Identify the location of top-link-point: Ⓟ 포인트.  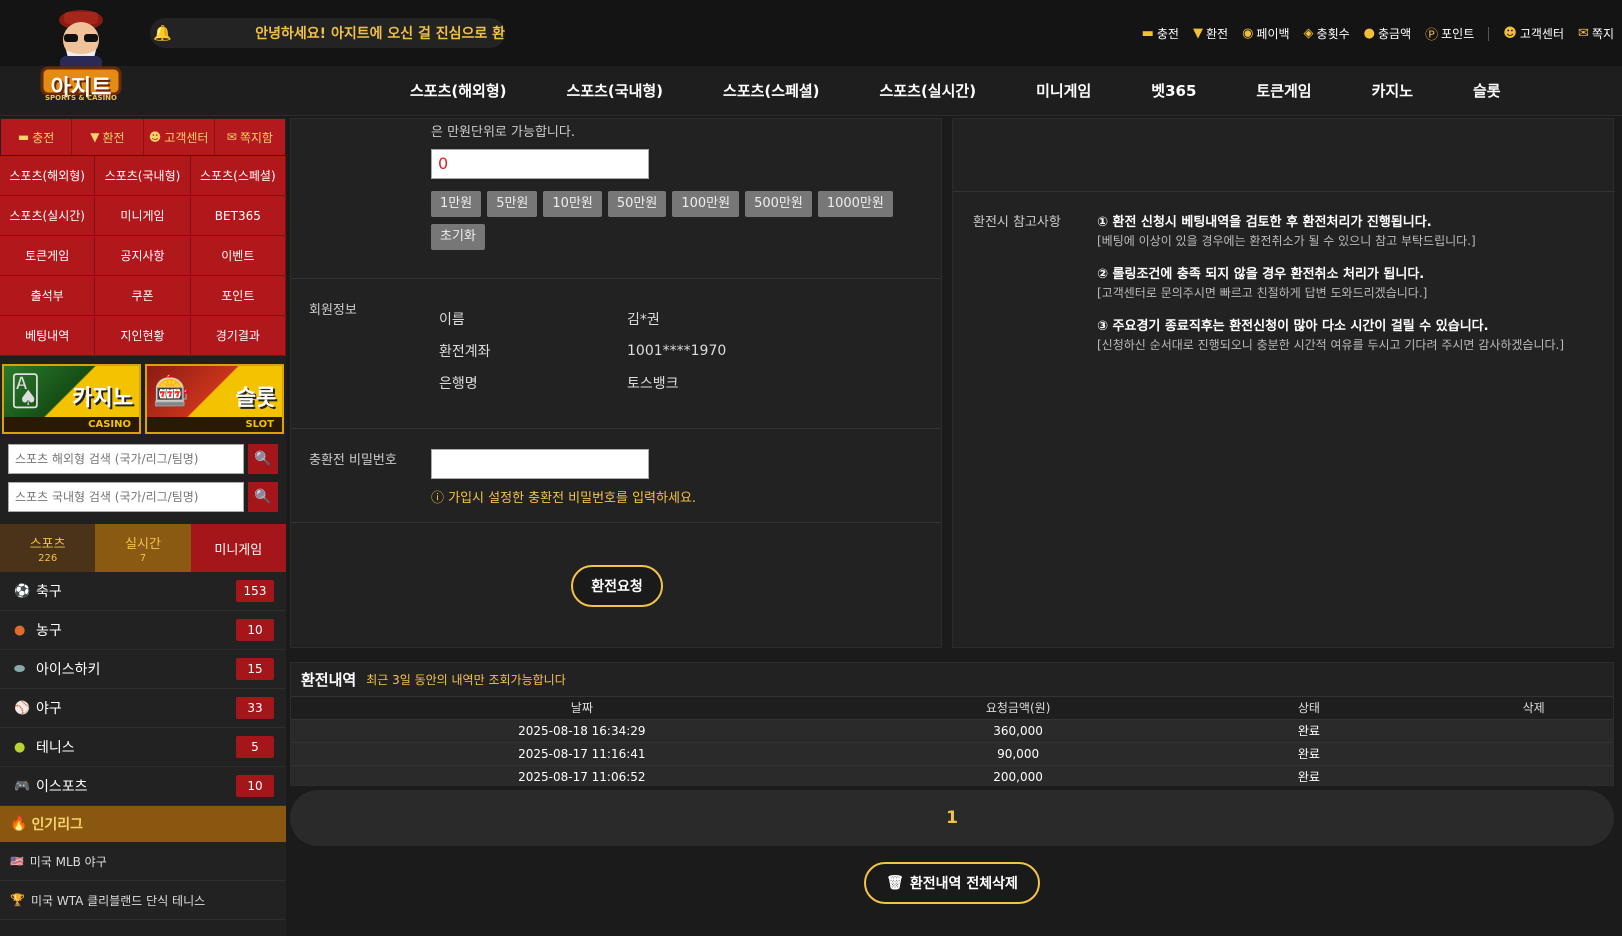
(1449, 33).